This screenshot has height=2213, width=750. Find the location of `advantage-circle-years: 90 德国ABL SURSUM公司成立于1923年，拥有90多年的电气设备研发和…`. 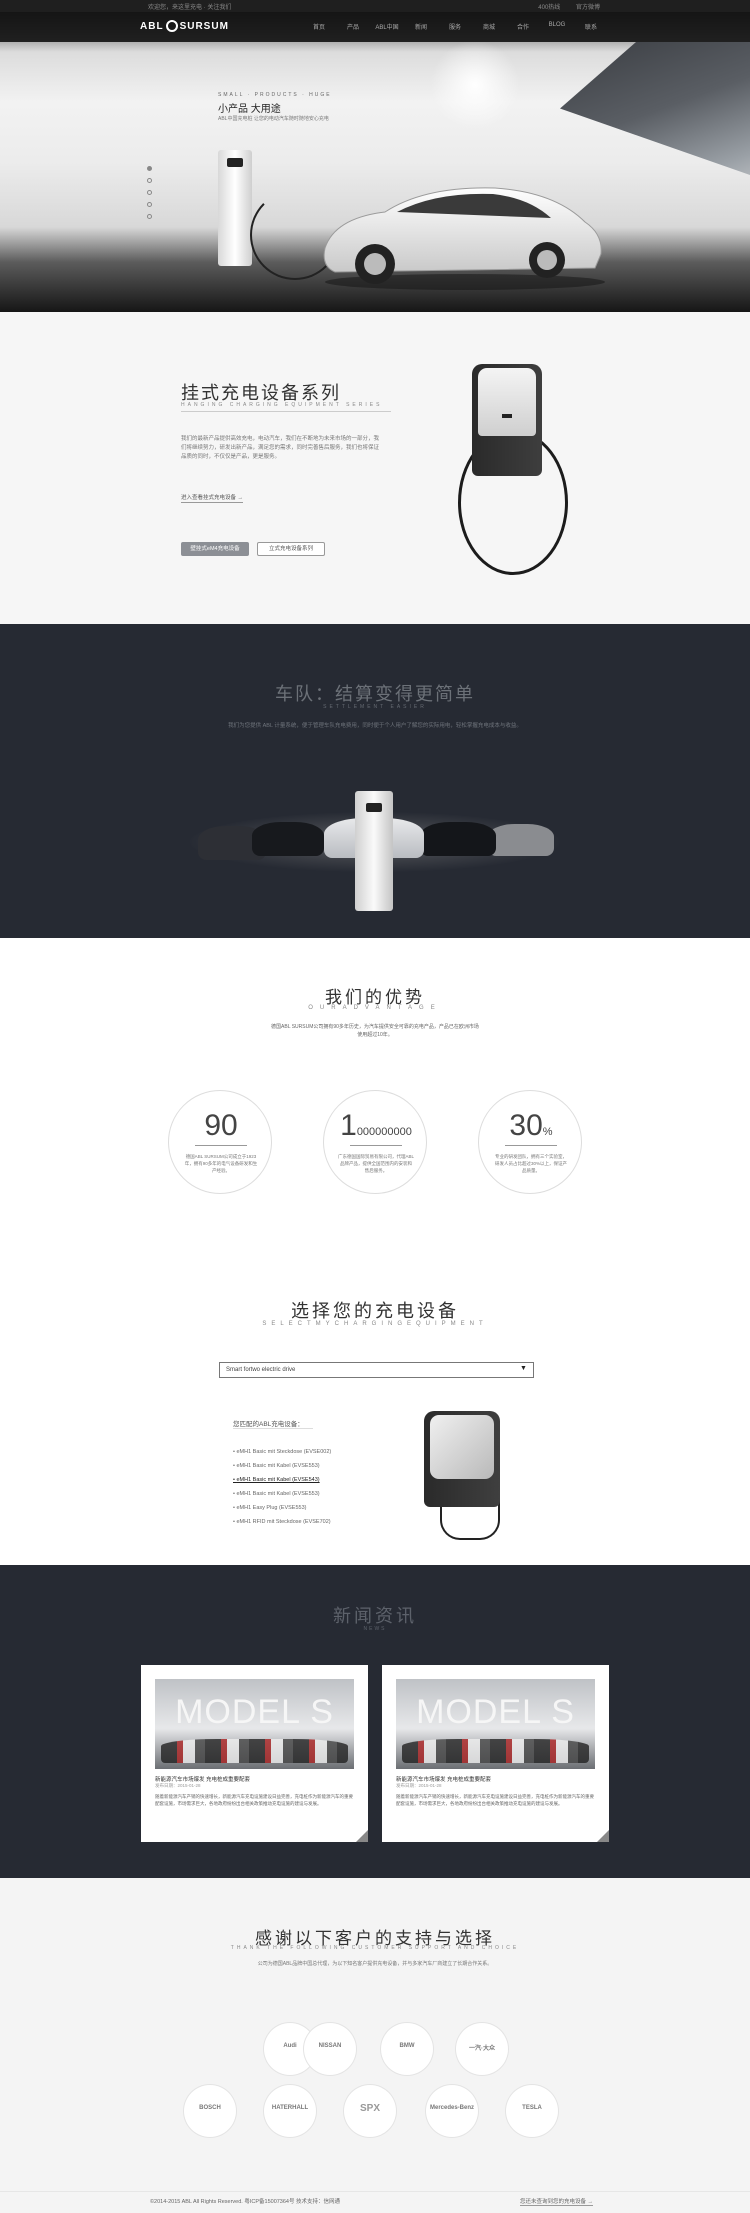

advantage-circle-years: 90 德国ABL SURSUM公司成立于1923年，拥有90多年的电气设备研发和… is located at coordinates (220, 1142).